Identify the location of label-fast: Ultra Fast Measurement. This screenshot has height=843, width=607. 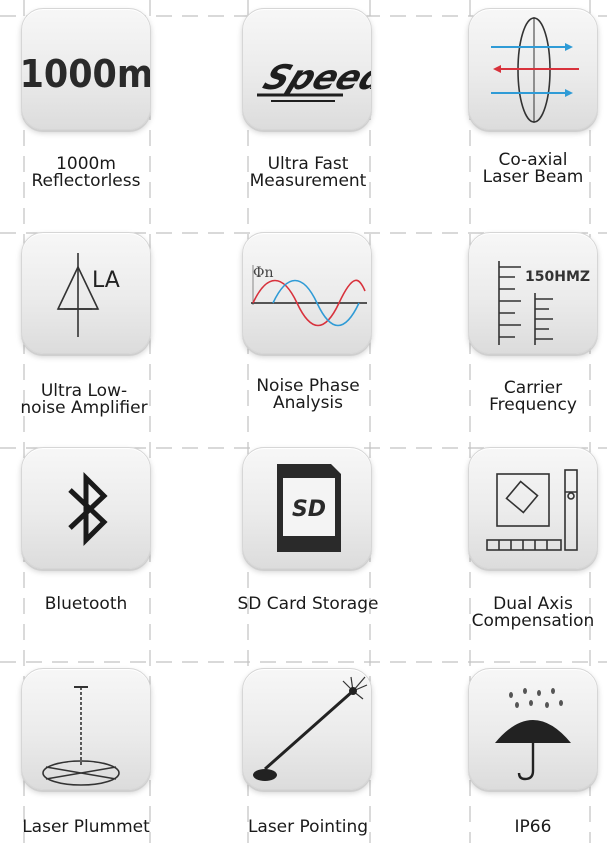
(308, 172).